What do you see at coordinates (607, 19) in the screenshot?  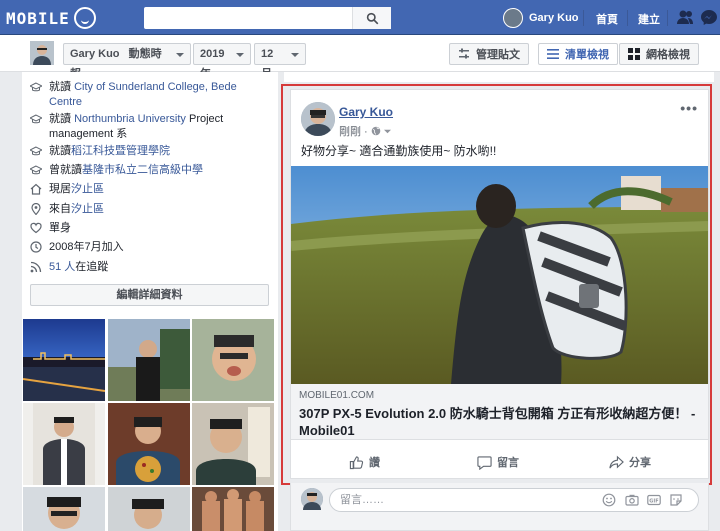 I see `home-link: 首頁` at bounding box center [607, 19].